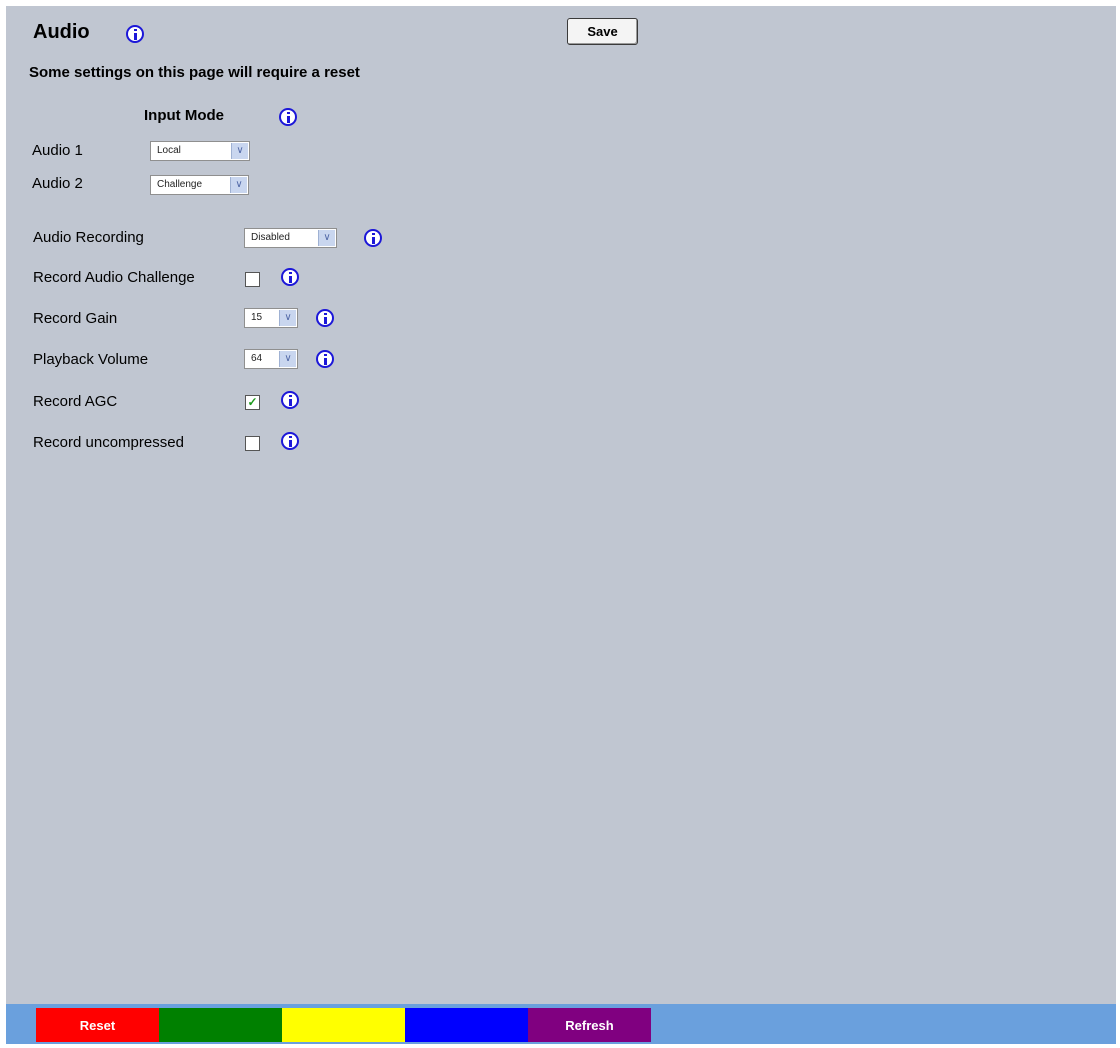 The image size is (1120, 1048). I want to click on playback-volume-value: 64, so click(257, 358).